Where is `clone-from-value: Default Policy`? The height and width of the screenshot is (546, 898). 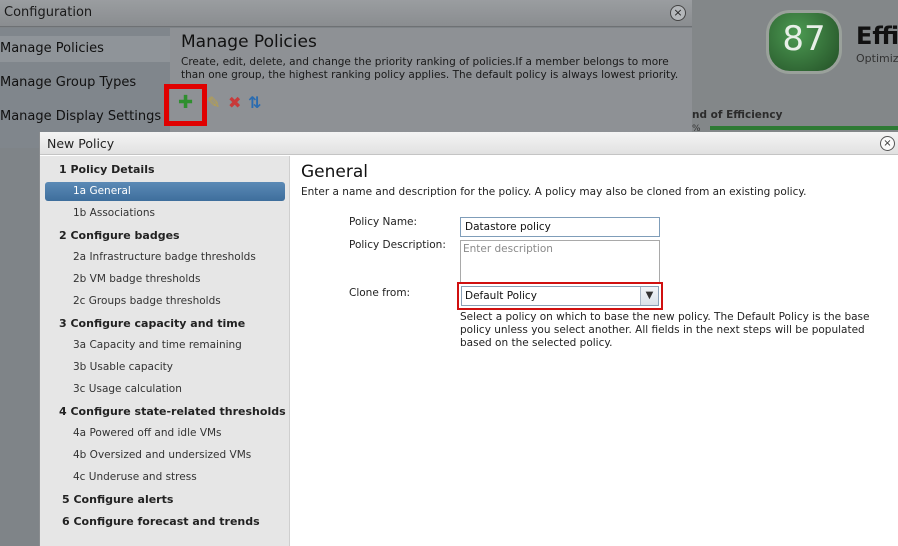
clone-from-value: Default Policy is located at coordinates (501, 296).